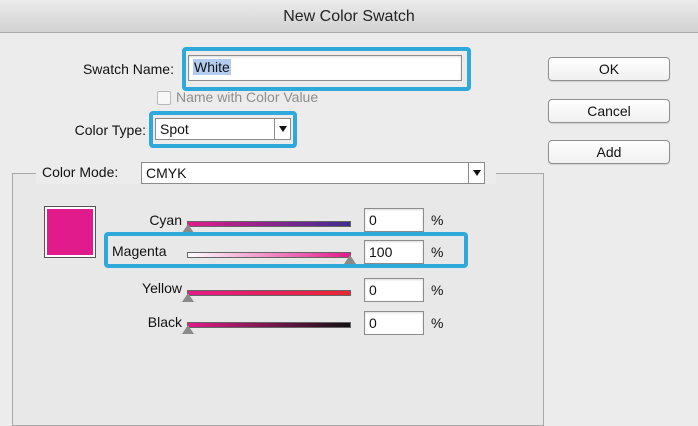 The width and height of the screenshot is (698, 426). Describe the element at coordinates (269, 255) in the screenshot. I see `magenta-slider` at that location.